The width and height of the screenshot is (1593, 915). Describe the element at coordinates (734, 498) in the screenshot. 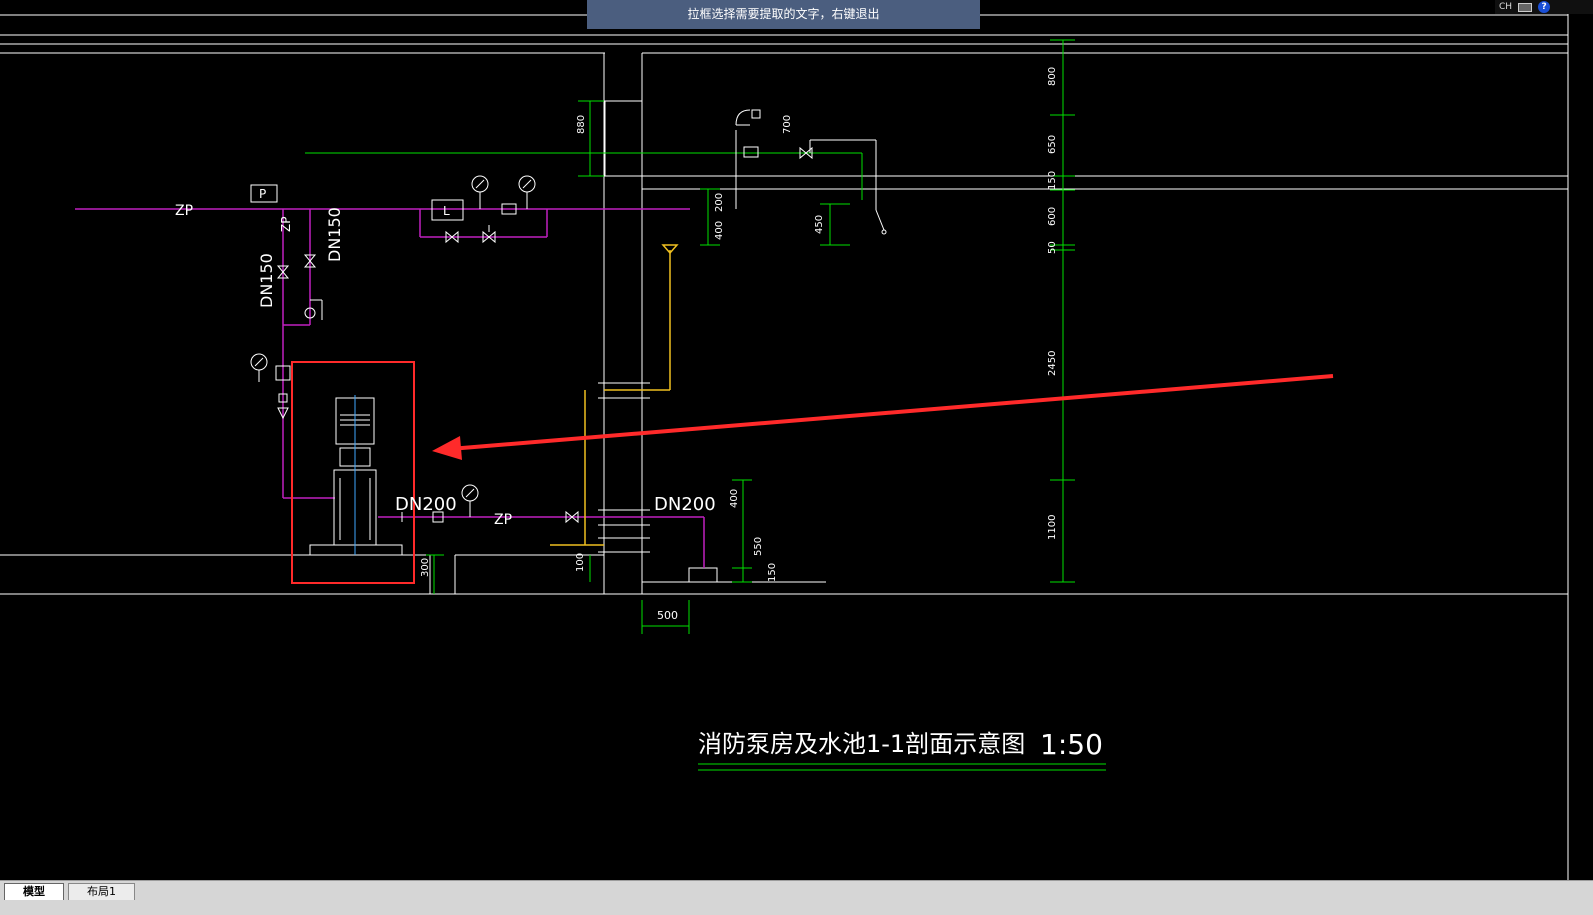

I see `dim-400b: 400` at that location.